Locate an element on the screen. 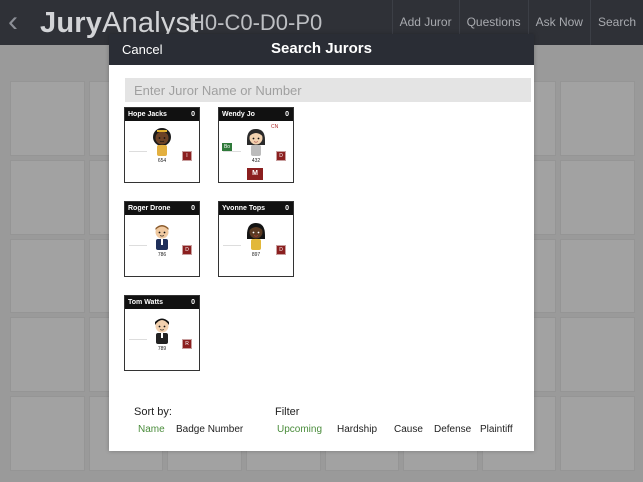 Image resolution: width=643 pixels, height=482 pixels. juror-name: Wendy Jo is located at coordinates (238, 114).